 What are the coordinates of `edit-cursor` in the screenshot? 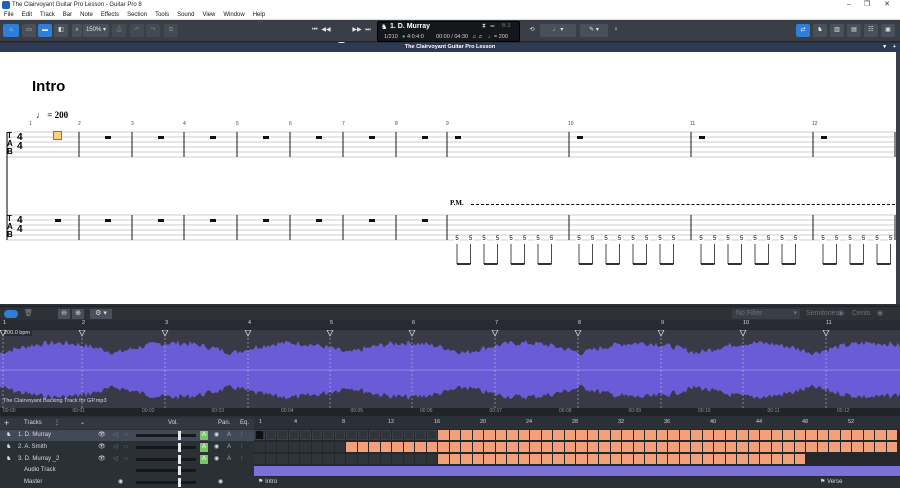 It's located at (57, 135).